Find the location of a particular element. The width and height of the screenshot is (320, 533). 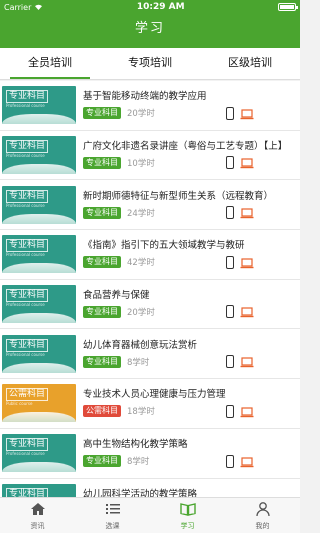

bottom-tab-bar: 资讯 选课 学习 我的 is located at coordinates (150, 515).